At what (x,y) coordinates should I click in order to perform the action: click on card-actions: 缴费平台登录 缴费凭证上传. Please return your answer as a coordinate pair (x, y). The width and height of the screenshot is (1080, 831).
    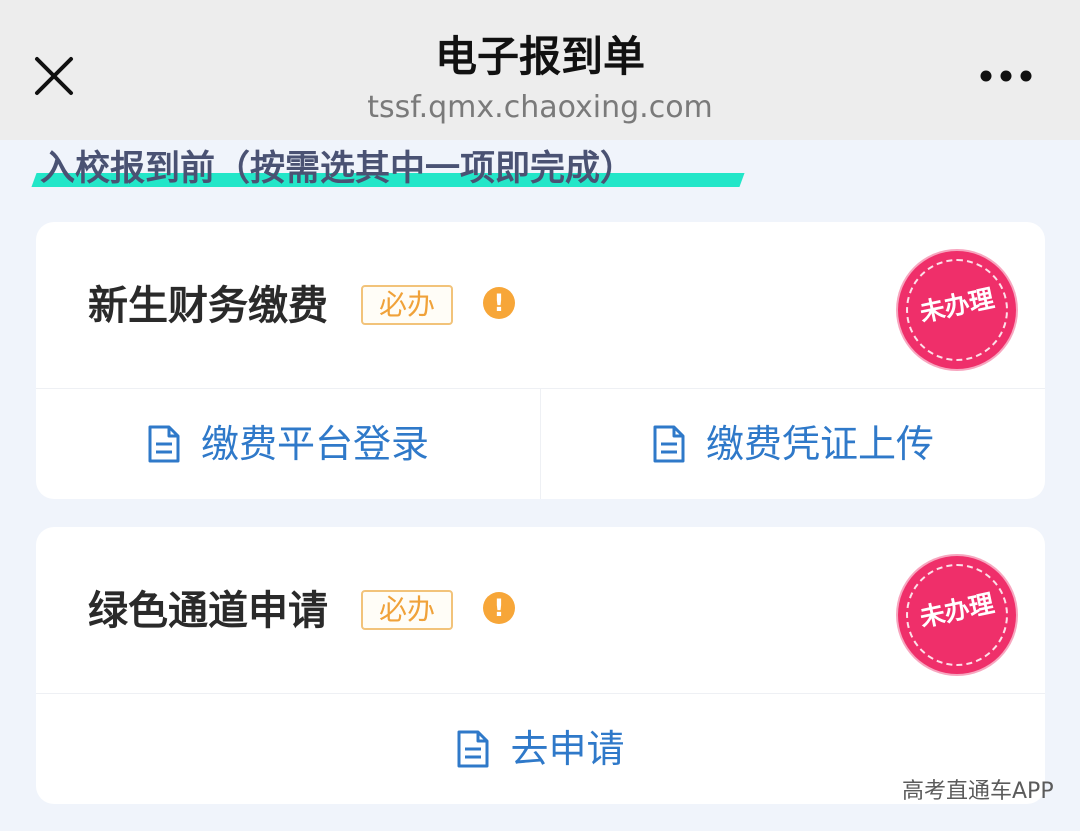
    Looking at the image, I should click on (540, 444).